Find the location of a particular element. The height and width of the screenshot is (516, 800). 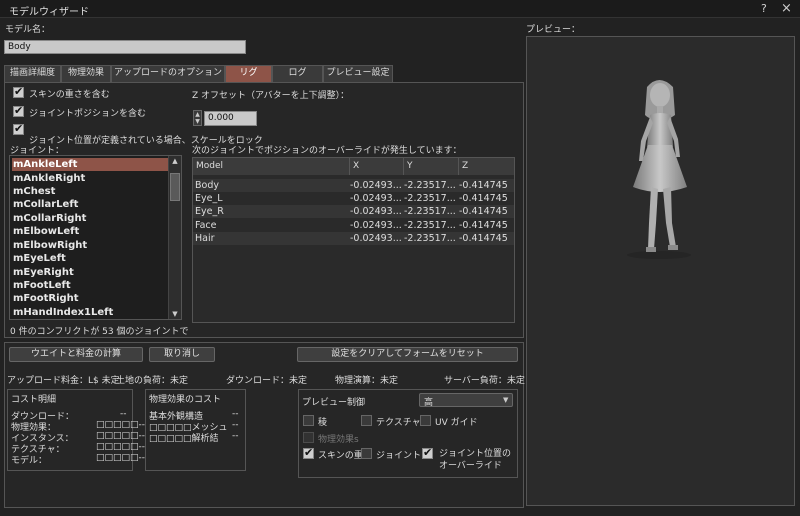

joint-item: mElbowLeft is located at coordinates (93, 231).